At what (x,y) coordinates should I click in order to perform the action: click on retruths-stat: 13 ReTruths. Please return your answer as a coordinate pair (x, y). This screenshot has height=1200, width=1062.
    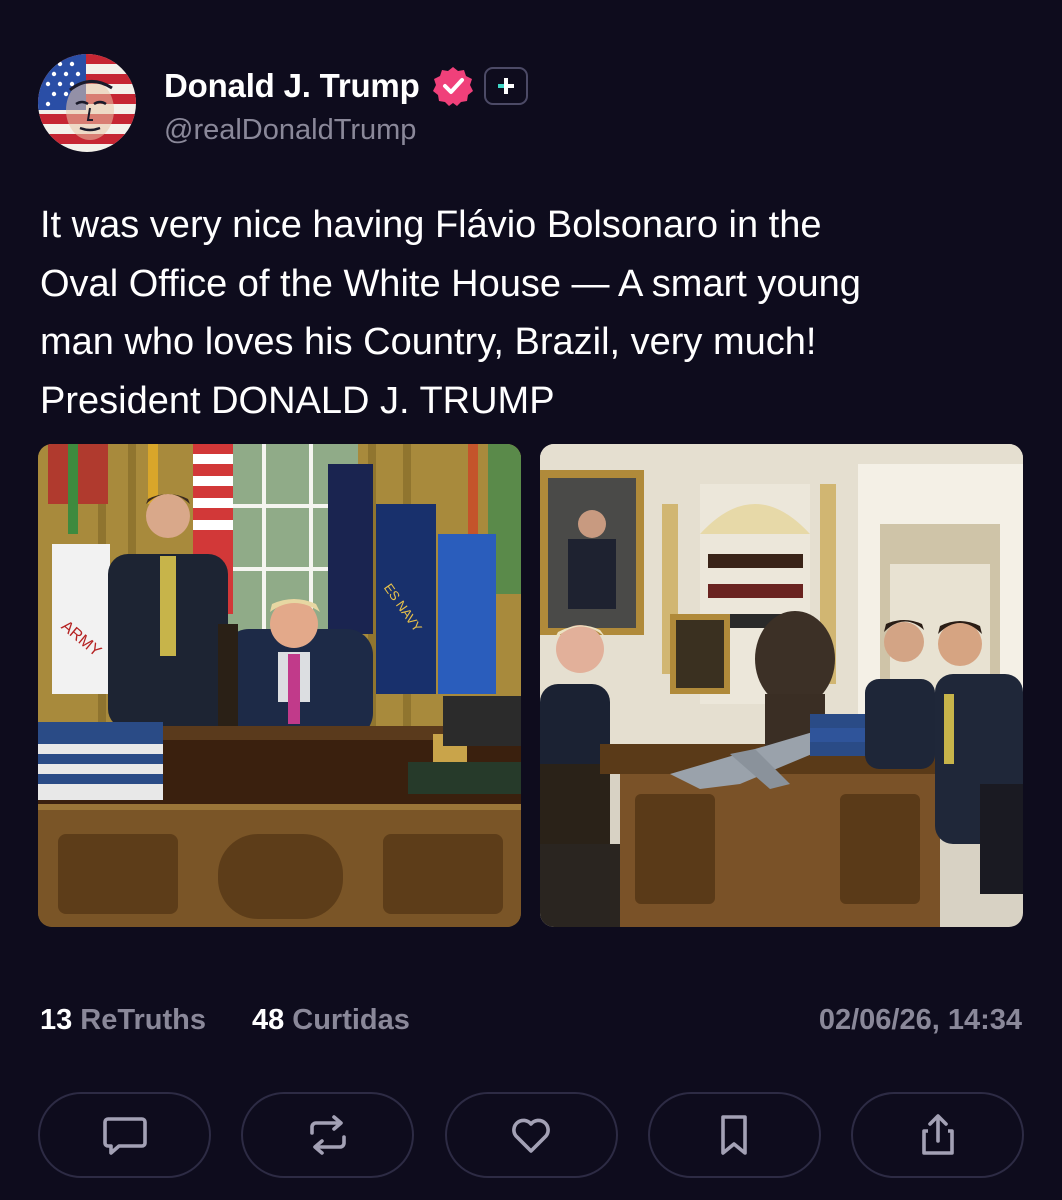
    Looking at the image, I should click on (123, 1020).